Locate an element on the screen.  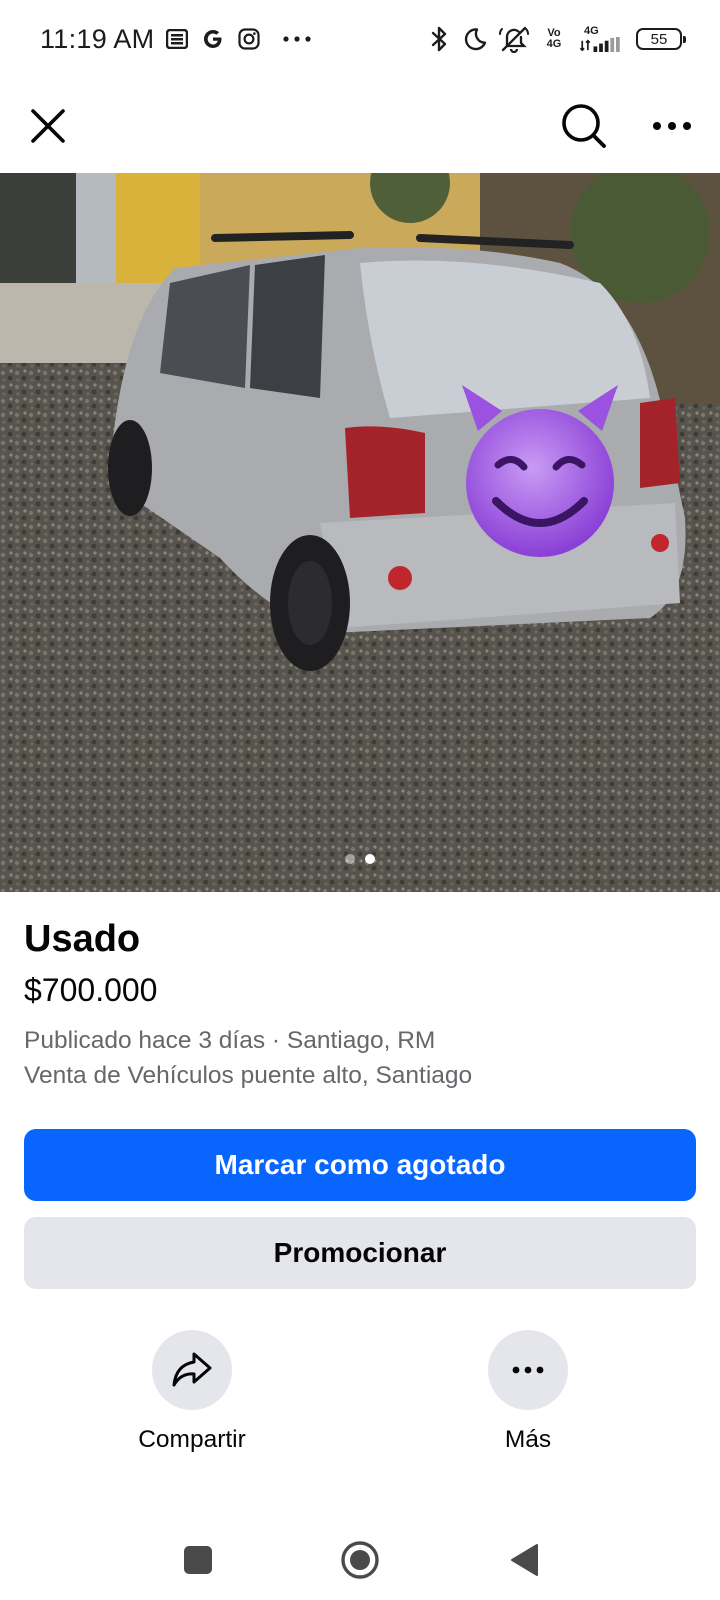
volte-label: Vo 4G is located at coordinates (554, 38).